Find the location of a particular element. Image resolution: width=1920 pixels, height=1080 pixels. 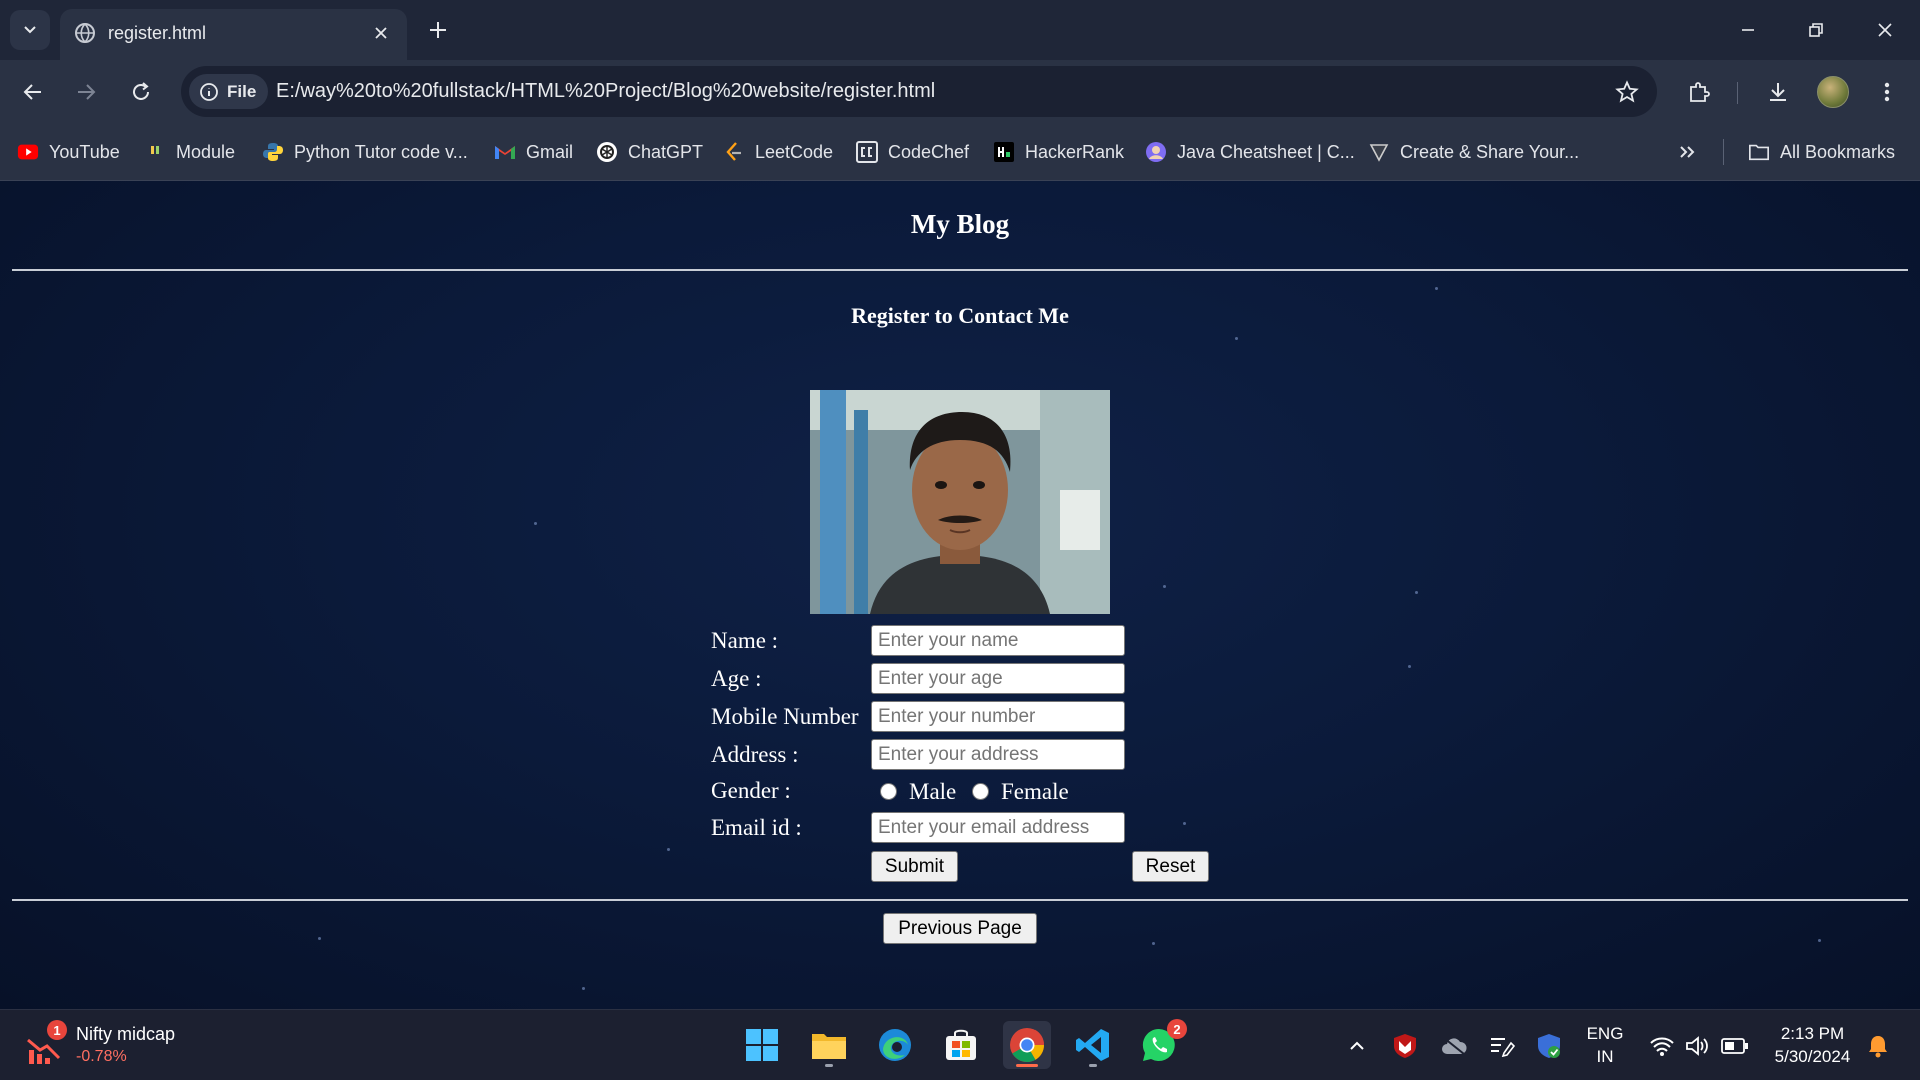

info-icon is located at coordinates (209, 91).